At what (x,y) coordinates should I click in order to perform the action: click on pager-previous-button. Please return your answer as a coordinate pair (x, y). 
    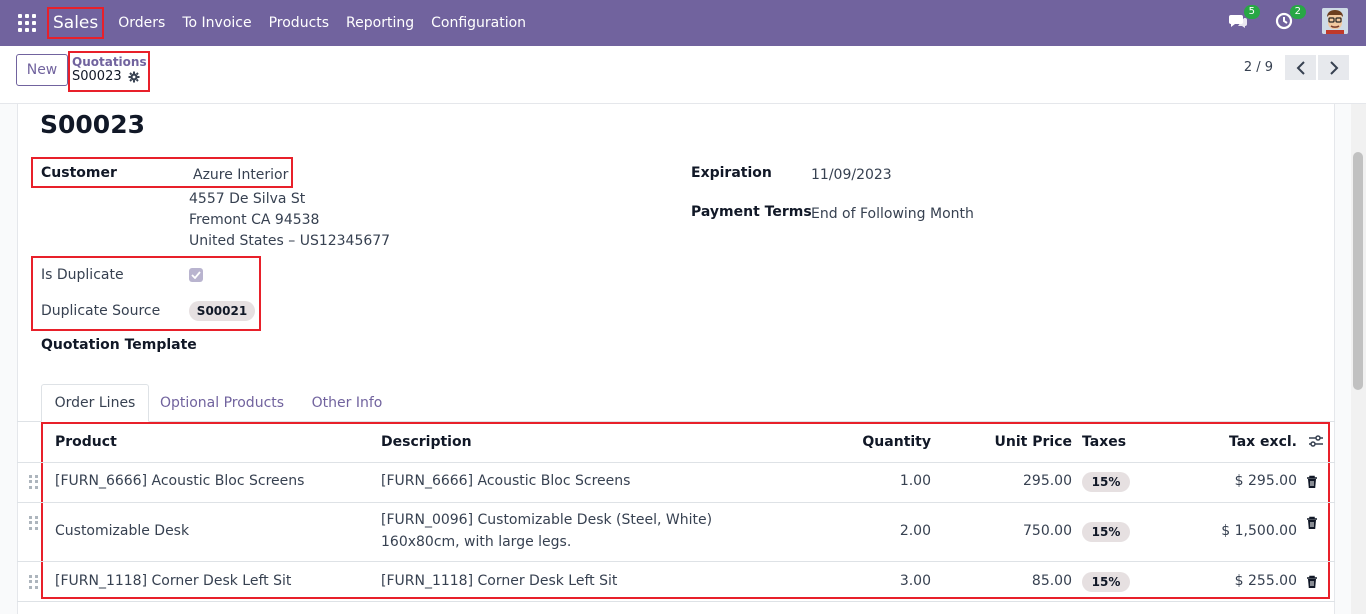
    Looking at the image, I should click on (1300, 67).